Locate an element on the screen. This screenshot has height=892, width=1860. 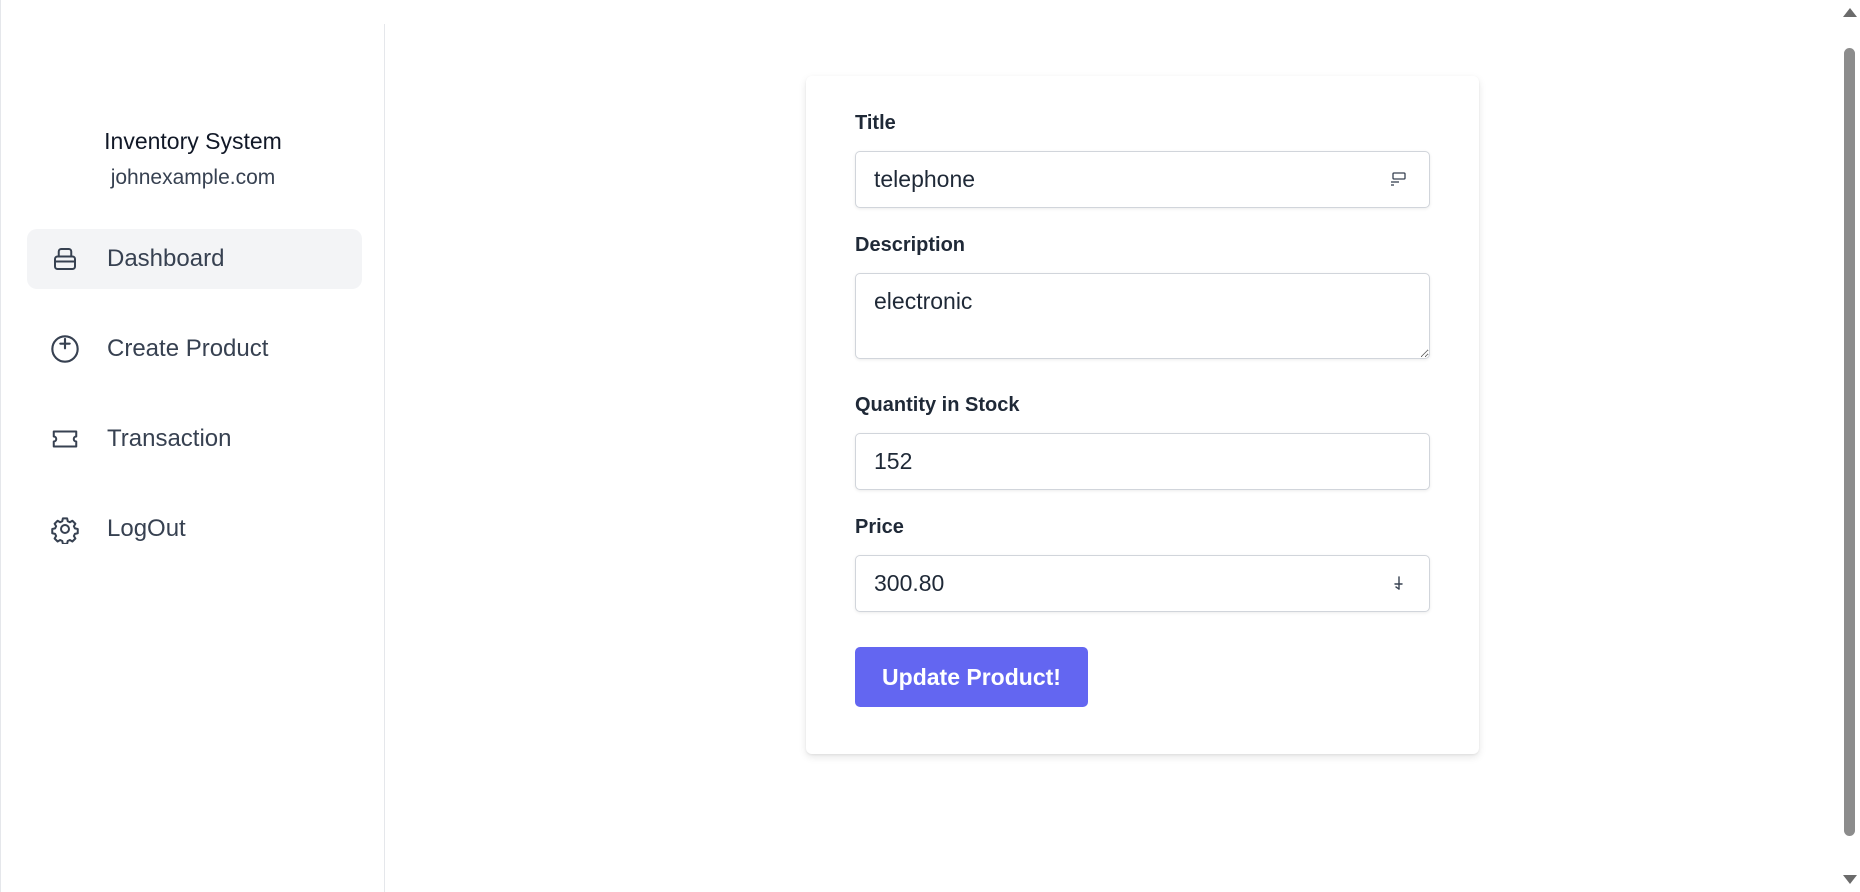
gear-icon is located at coordinates (65, 529).